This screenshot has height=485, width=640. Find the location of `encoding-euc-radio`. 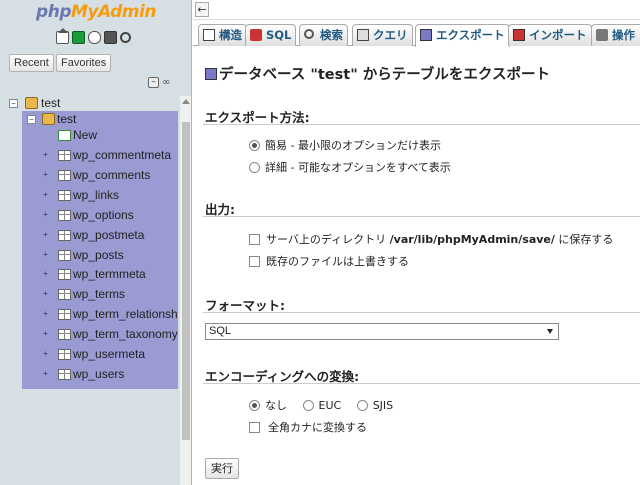

encoding-euc-radio is located at coordinates (308, 405).